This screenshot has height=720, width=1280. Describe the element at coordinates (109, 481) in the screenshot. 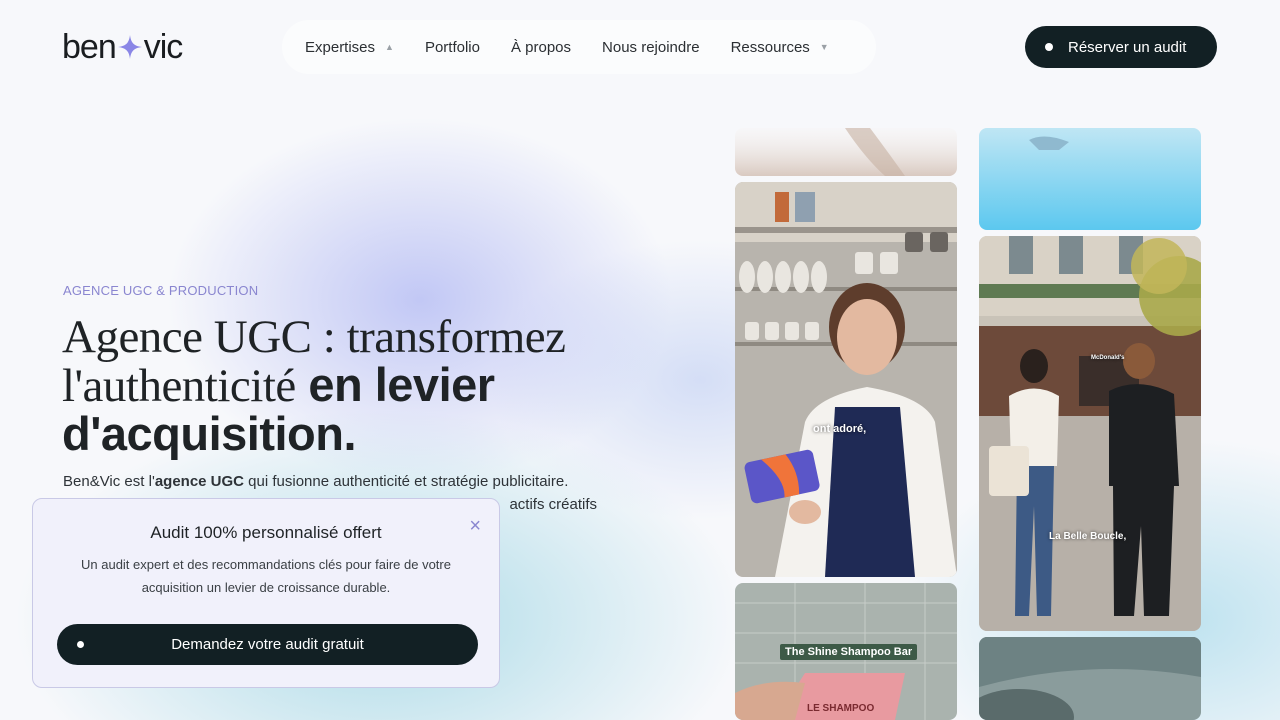

I see `desc-prefix: Ben&Vic est l'` at that location.